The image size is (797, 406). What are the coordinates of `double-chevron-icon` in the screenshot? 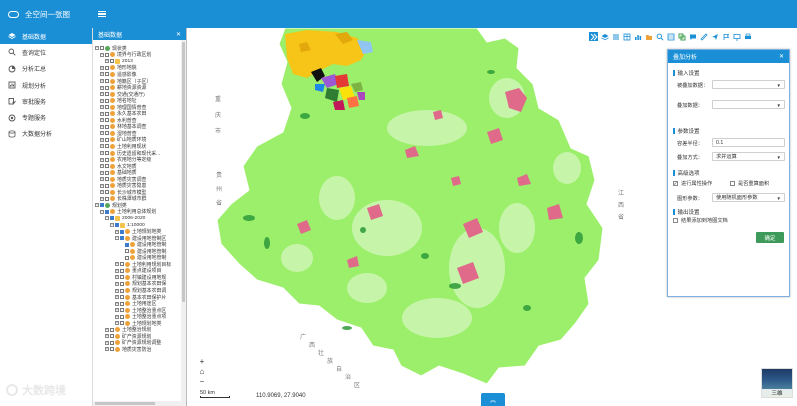 It's located at (593, 36).